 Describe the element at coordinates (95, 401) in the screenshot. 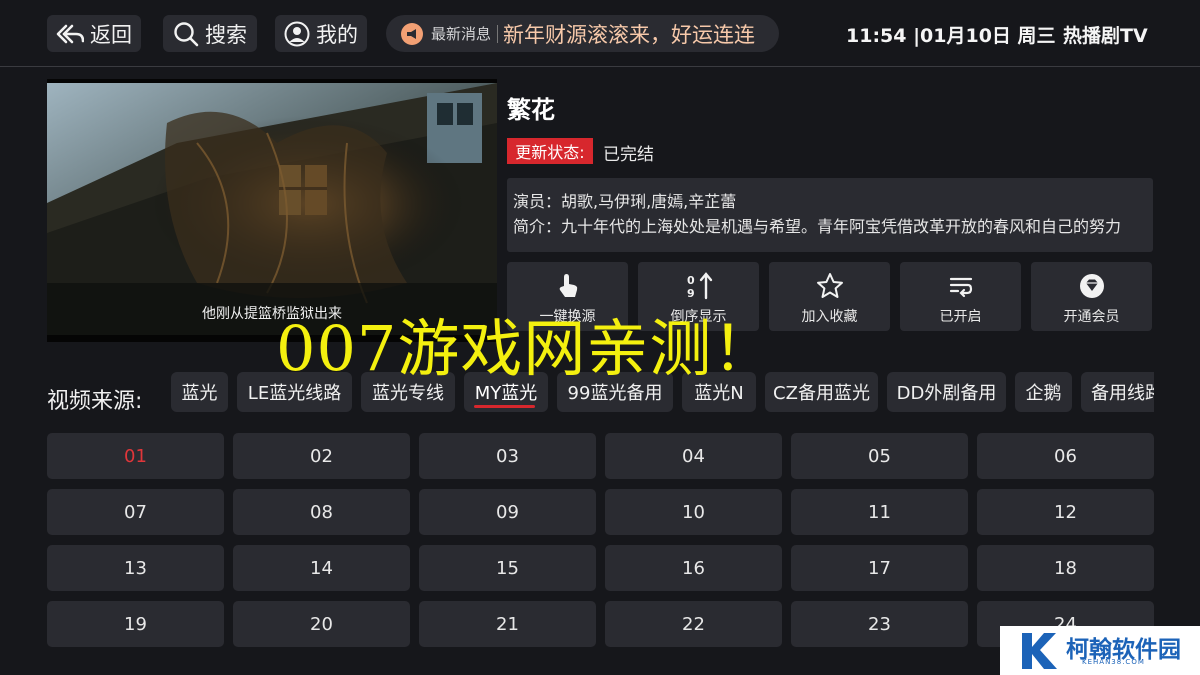

I see `source-label: 视频来源:` at that location.